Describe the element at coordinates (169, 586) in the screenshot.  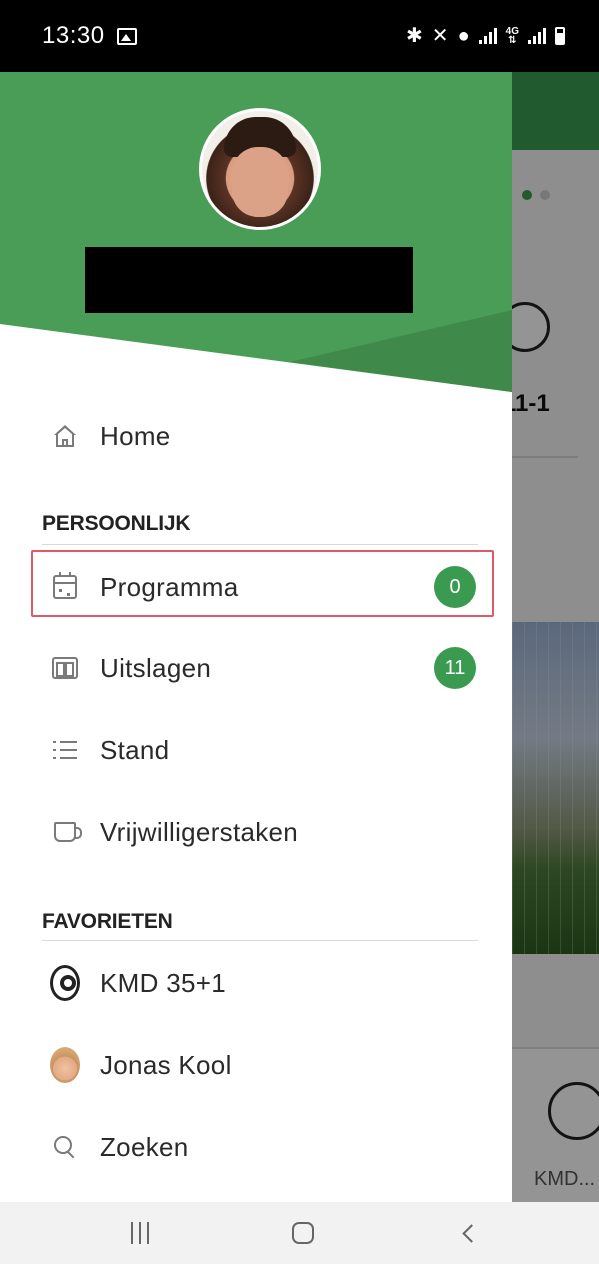
I see `menu-item-label: Programma` at that location.